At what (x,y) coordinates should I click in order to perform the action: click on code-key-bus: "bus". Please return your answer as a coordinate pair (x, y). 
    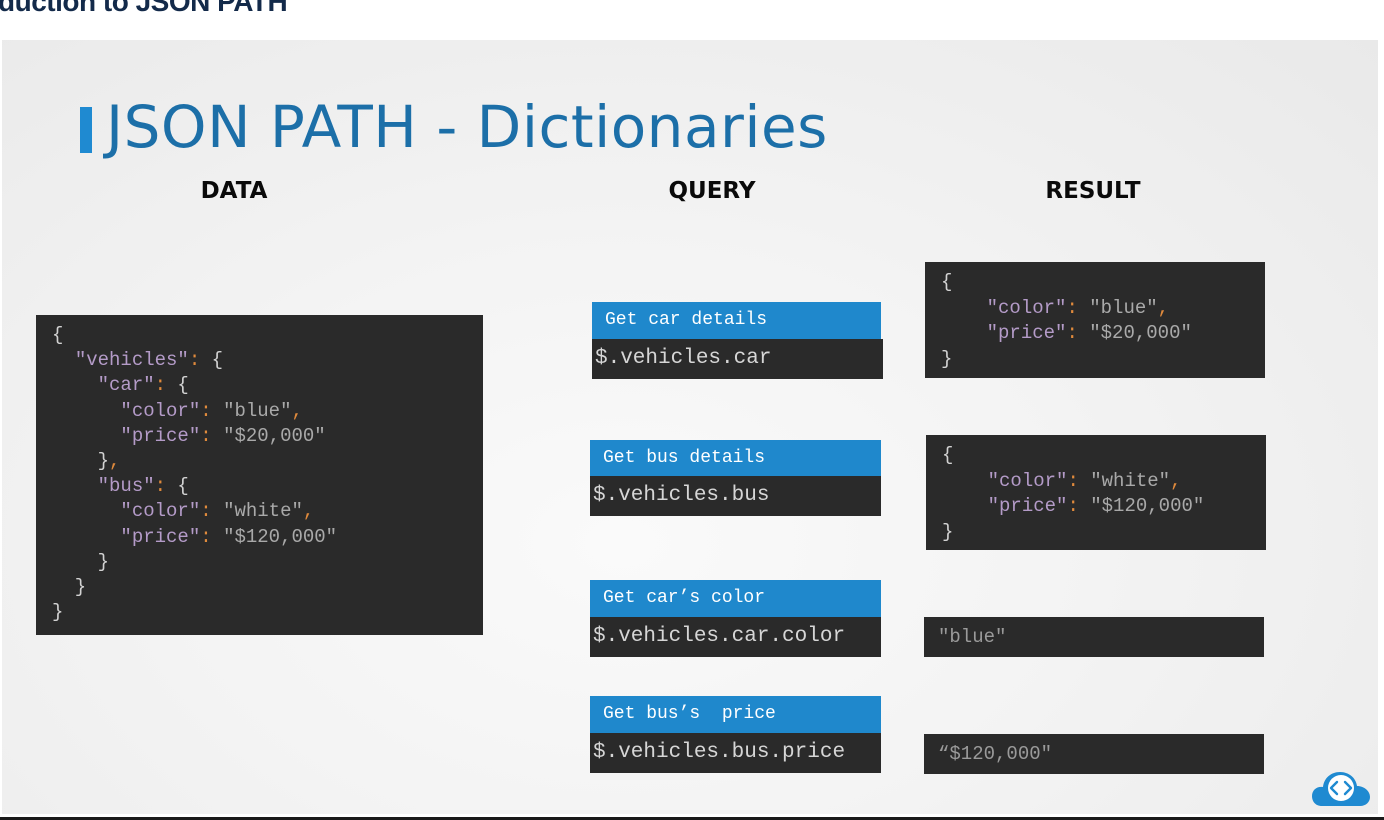
    Looking at the image, I should click on (126, 486).